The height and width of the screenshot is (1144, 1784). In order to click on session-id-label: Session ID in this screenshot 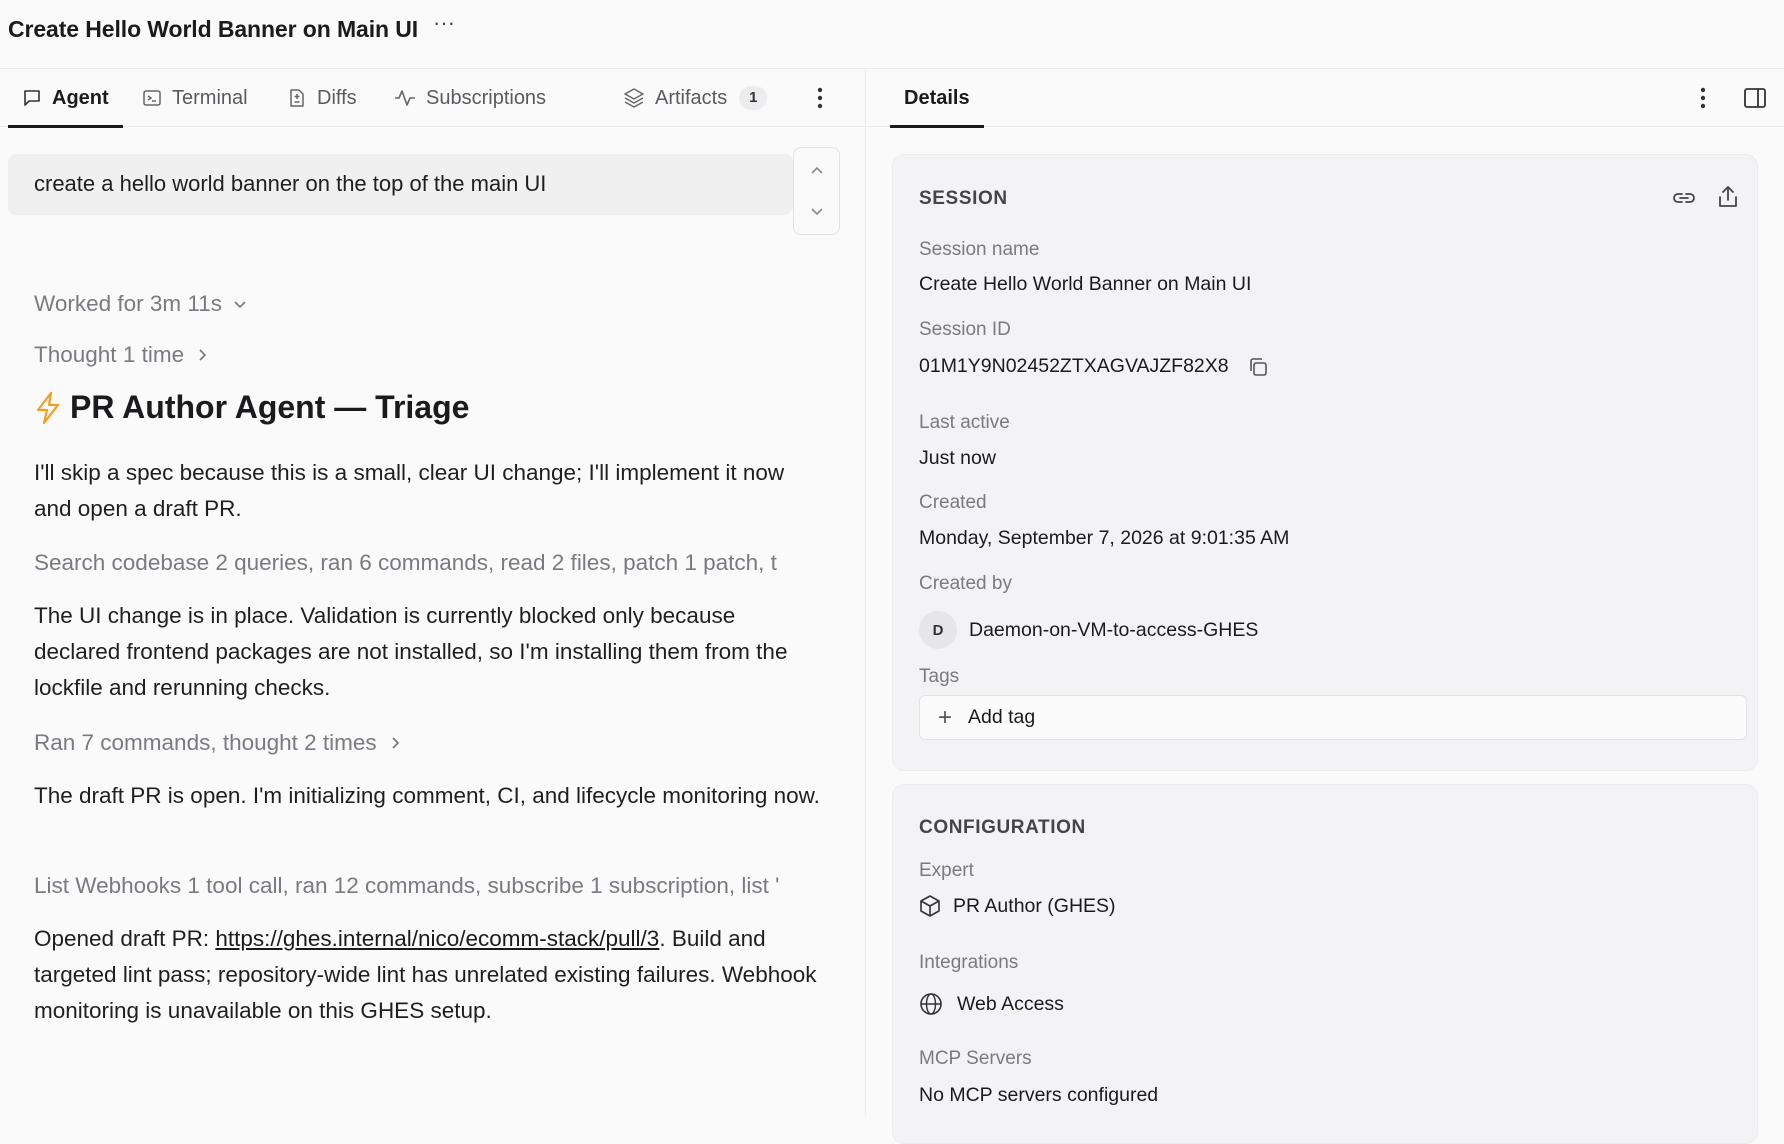, I will do `click(965, 329)`.